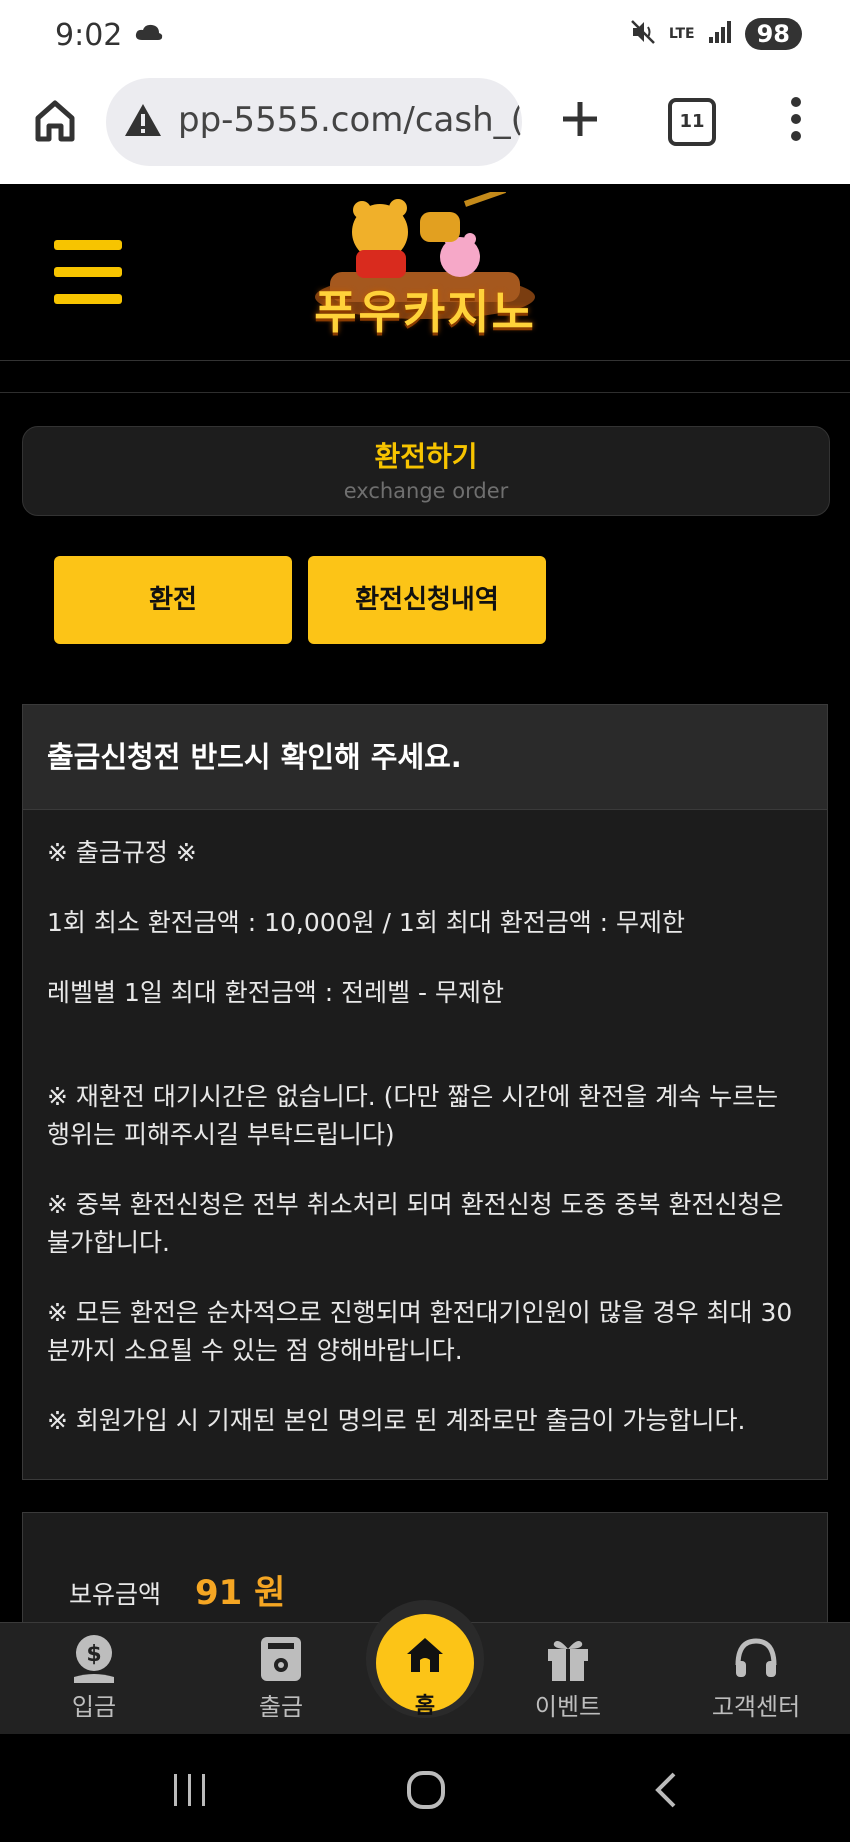  Describe the element at coordinates (568, 1659) in the screenshot. I see `gift-icon` at that location.